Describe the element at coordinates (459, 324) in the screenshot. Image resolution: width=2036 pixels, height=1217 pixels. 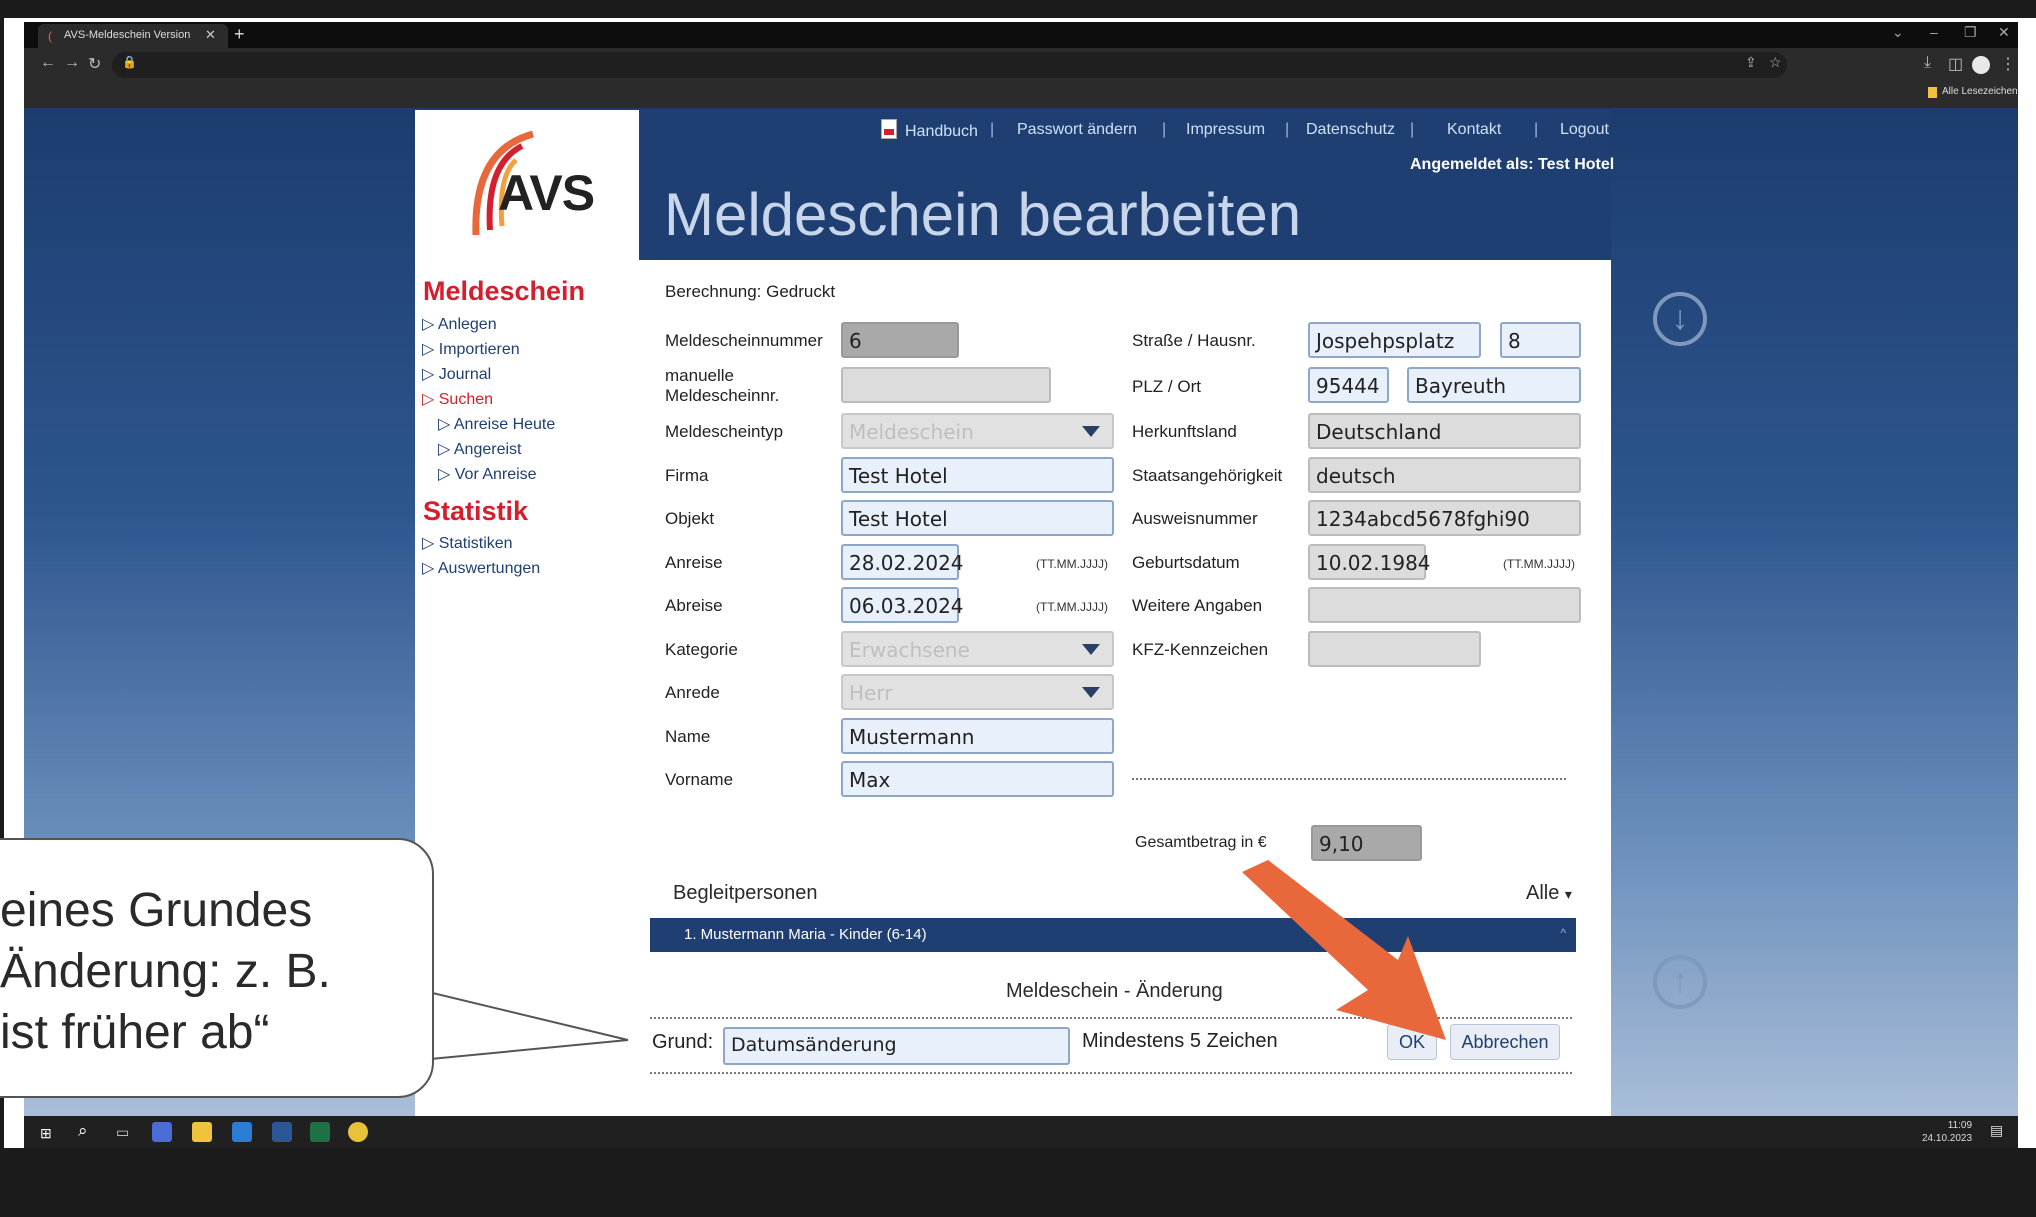
I see `sidebar-item-anlegen: ▷ Anlegen` at that location.